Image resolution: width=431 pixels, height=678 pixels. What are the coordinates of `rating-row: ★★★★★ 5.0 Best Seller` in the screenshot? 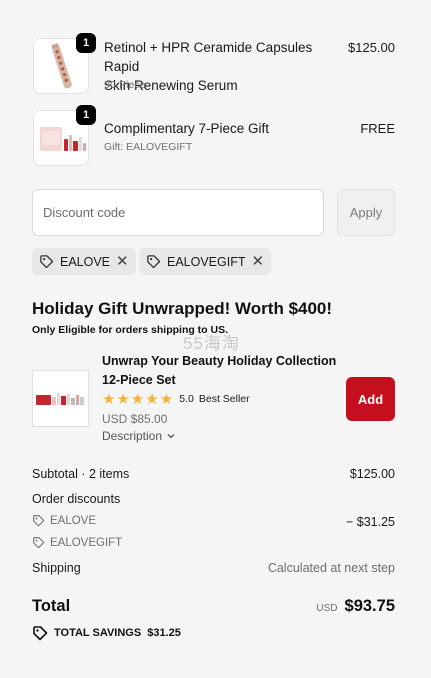 It's located at (176, 399).